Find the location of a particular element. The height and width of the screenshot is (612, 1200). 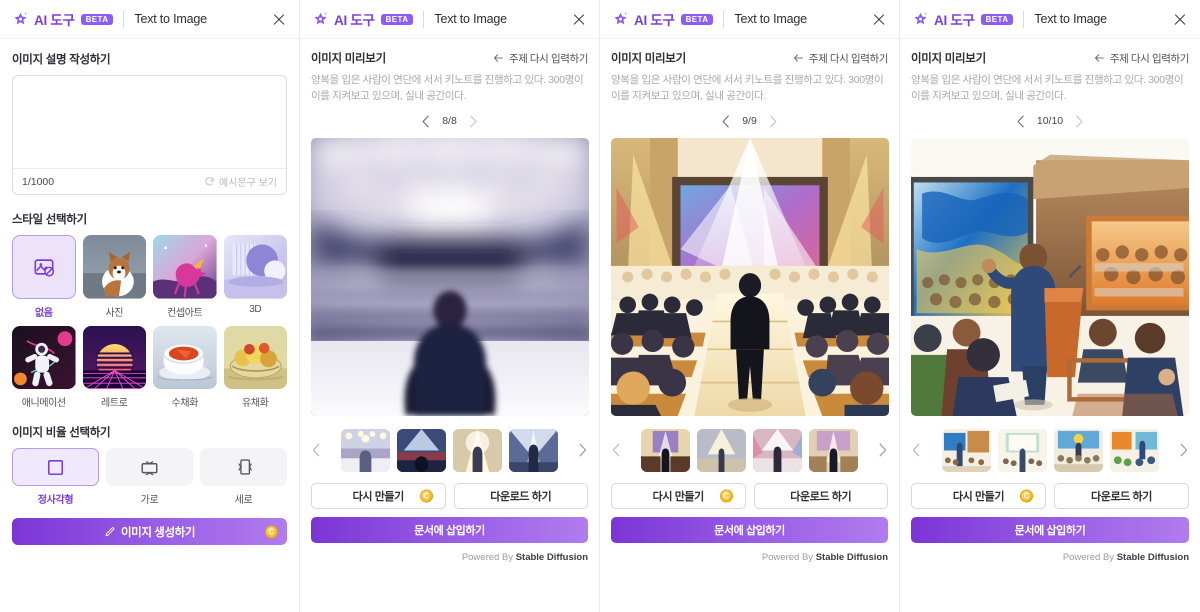

style-label: 레트로 is located at coordinates (114, 403).